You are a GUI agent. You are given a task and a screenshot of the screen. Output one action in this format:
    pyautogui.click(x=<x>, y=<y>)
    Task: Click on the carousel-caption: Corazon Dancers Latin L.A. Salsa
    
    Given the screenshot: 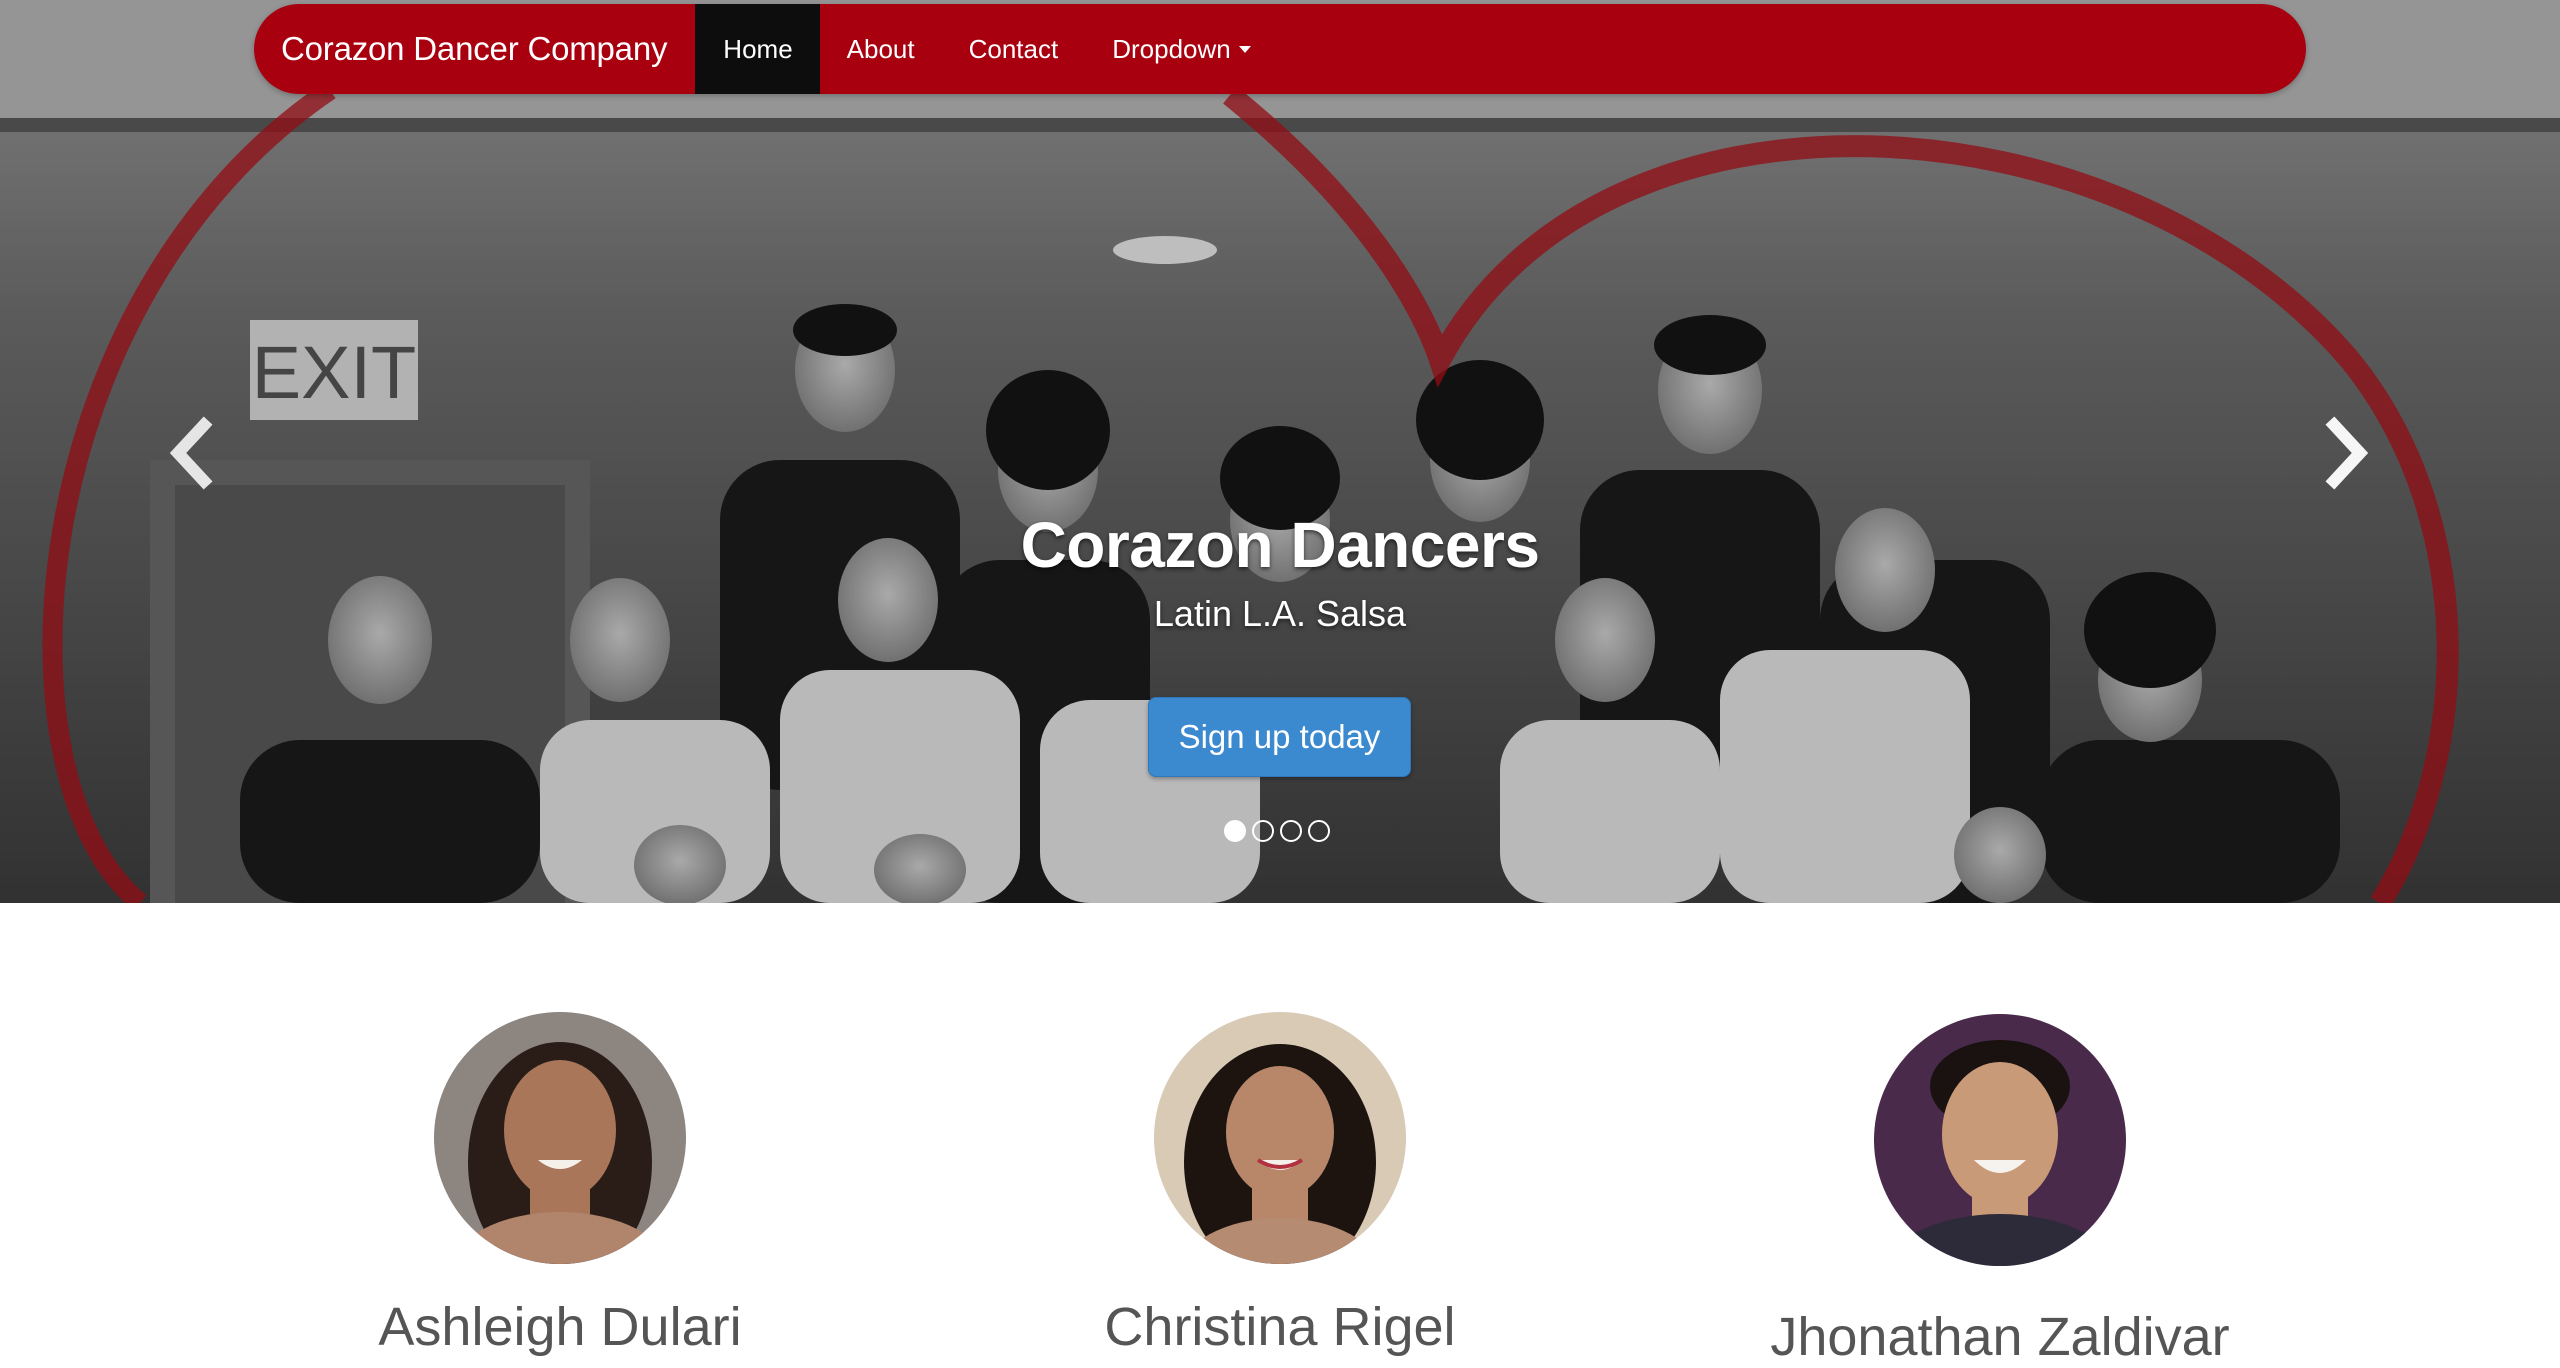 What is the action you would take?
    pyautogui.click(x=1280, y=573)
    